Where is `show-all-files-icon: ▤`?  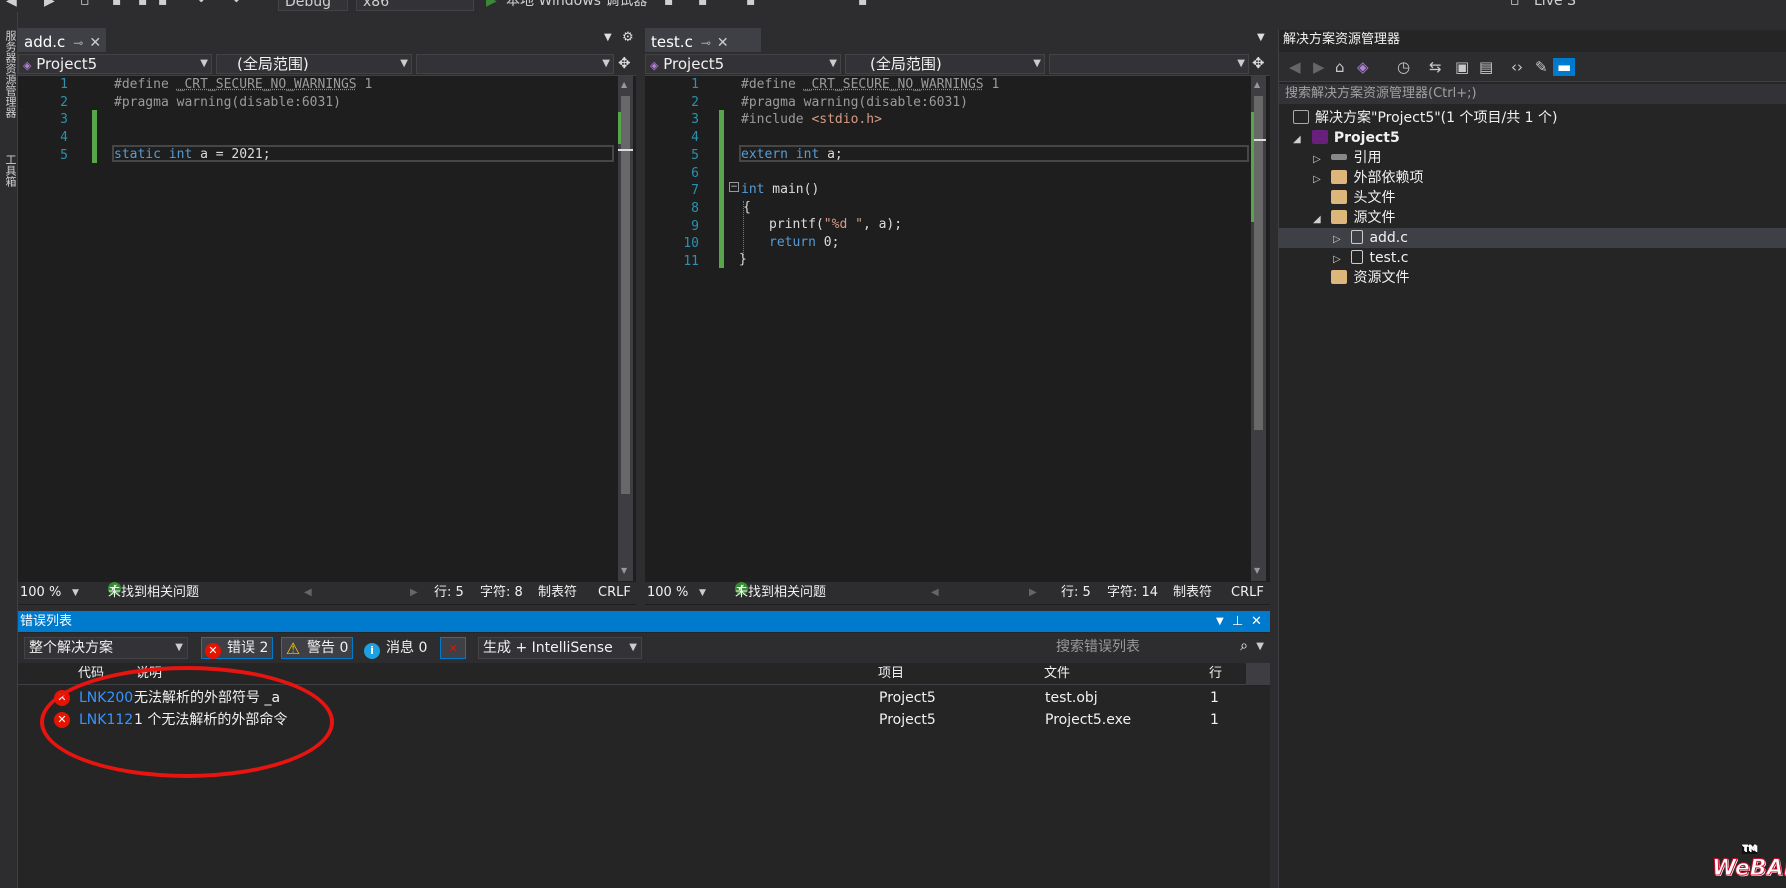 show-all-files-icon: ▤ is located at coordinates (1486, 67).